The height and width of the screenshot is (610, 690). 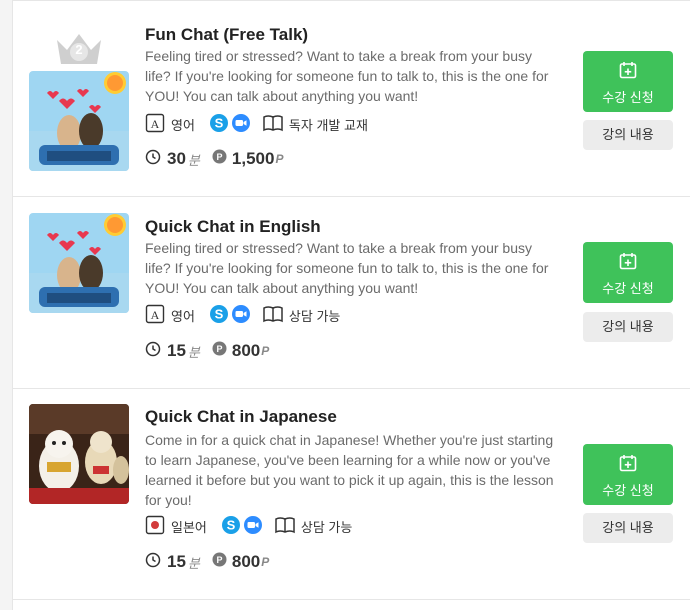 What do you see at coordinates (233, 227) in the screenshot?
I see `lesson-title: Quick Chat in English` at bounding box center [233, 227].